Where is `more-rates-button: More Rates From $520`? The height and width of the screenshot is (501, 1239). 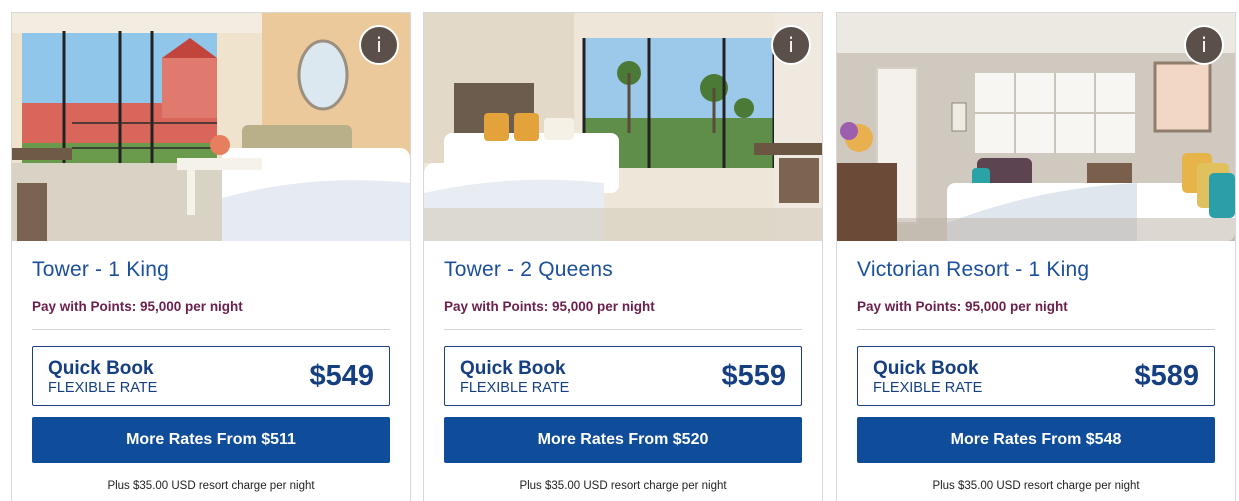
more-rates-button: More Rates From $520 is located at coordinates (623, 440).